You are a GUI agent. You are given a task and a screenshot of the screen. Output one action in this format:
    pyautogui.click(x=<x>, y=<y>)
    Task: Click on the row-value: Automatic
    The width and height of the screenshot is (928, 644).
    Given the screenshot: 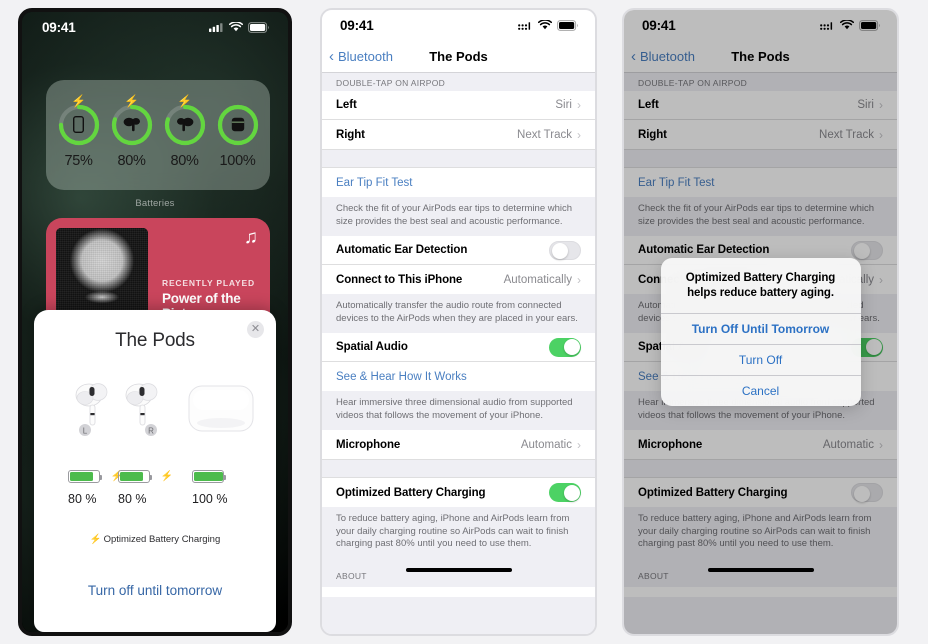 What is the action you would take?
    pyautogui.click(x=546, y=444)
    